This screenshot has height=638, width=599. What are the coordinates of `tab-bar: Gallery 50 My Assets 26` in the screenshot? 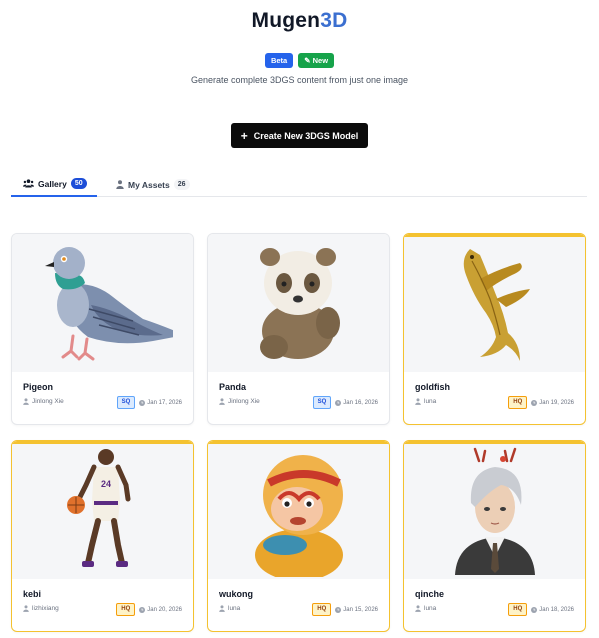 It's located at (299, 184).